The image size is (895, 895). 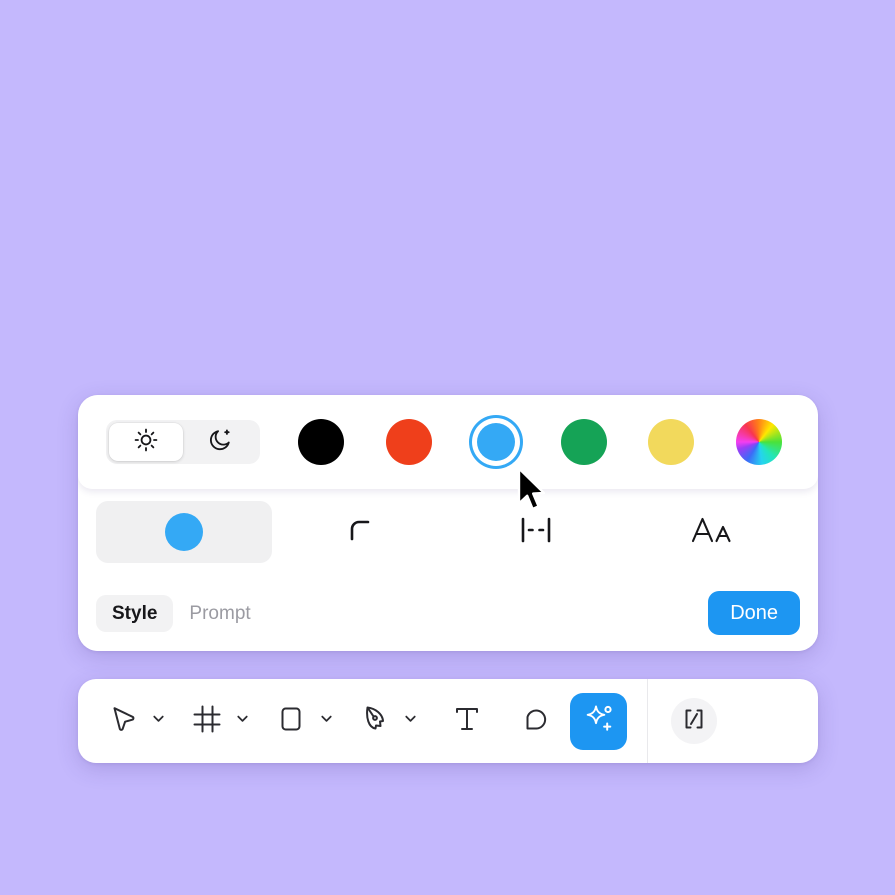 I want to click on property-row, so click(x=448, y=532).